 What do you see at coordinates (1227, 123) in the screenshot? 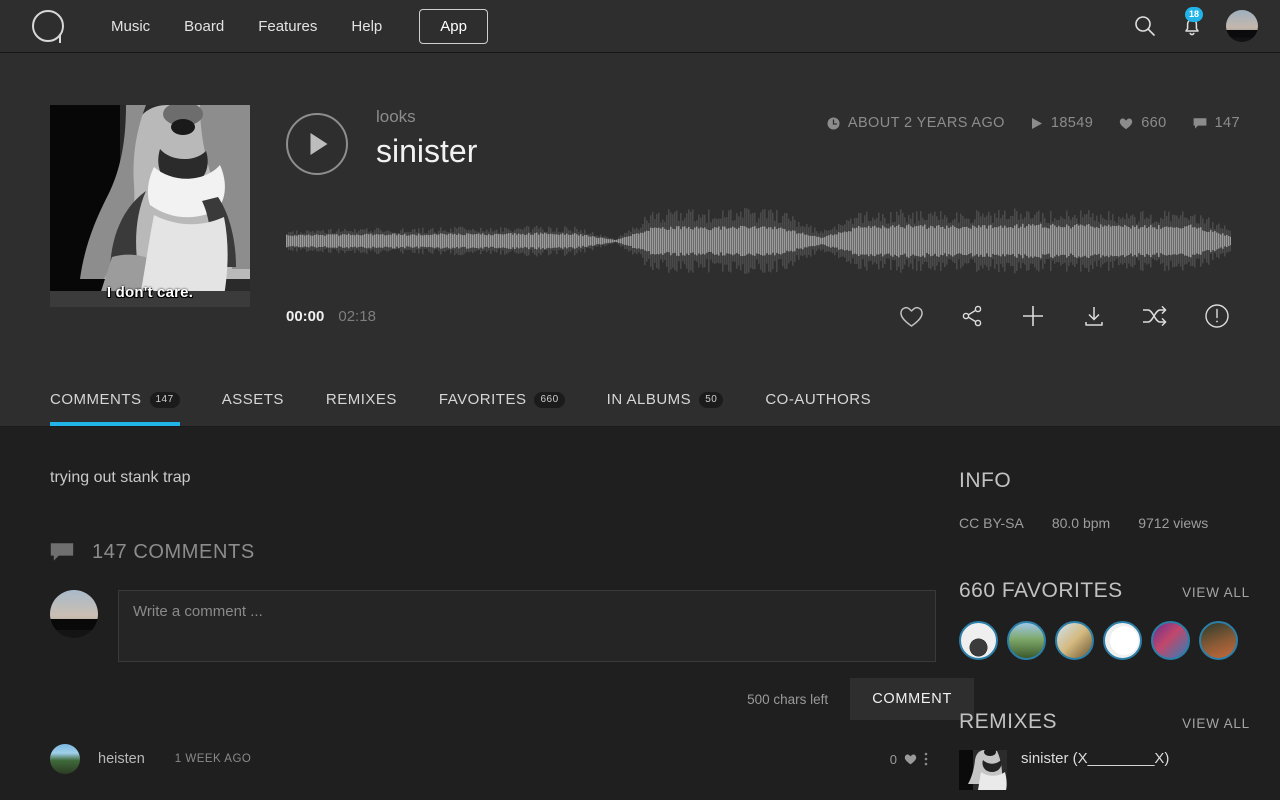
I see `stat-comments-value: 147` at bounding box center [1227, 123].